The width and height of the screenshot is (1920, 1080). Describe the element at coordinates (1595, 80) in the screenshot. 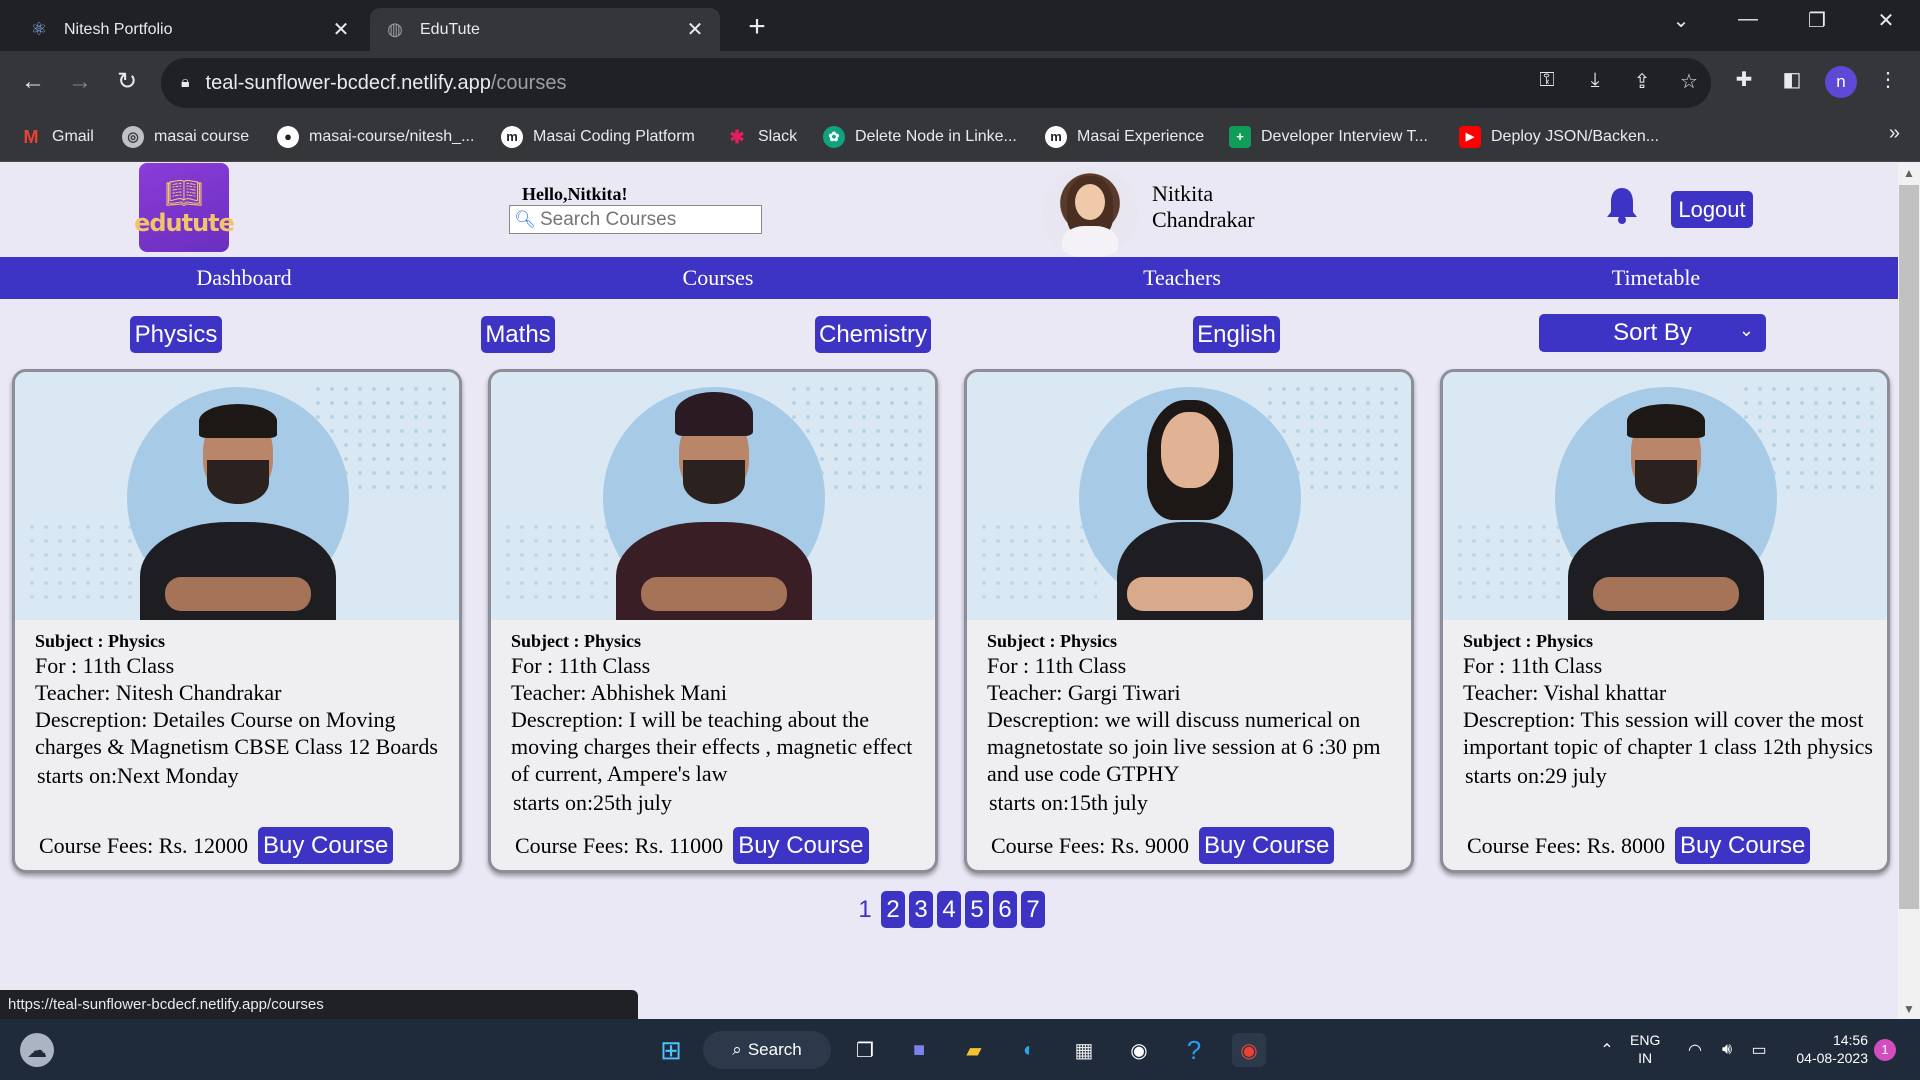

I see `install-icon: ⤓` at that location.